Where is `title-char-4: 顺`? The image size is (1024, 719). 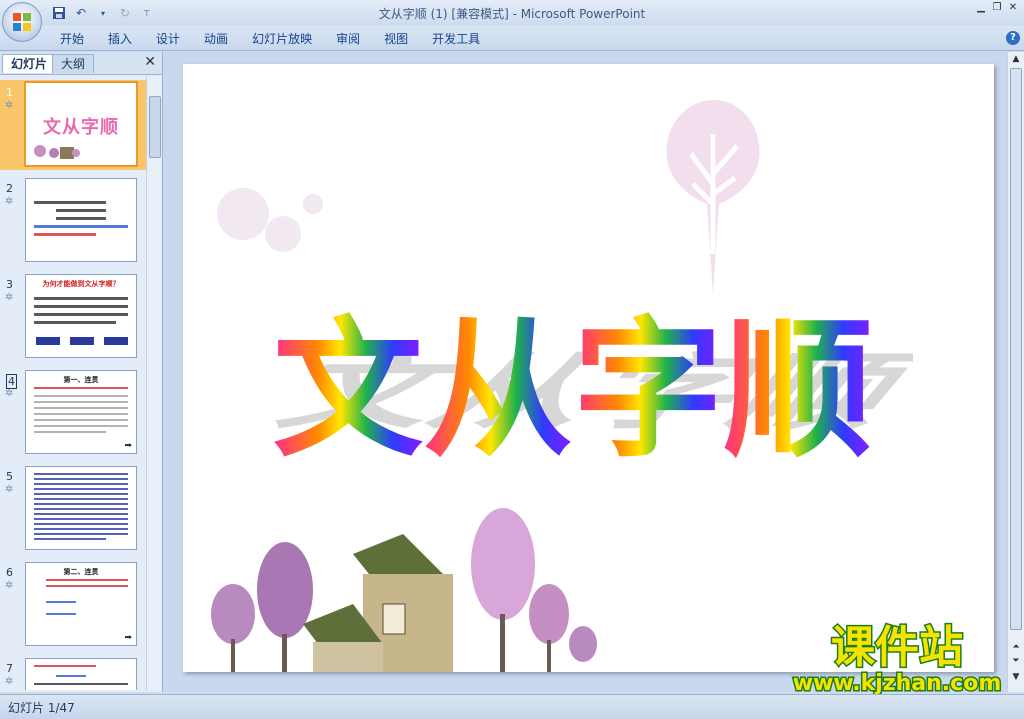 title-char-4: 顺 is located at coordinates (798, 391).